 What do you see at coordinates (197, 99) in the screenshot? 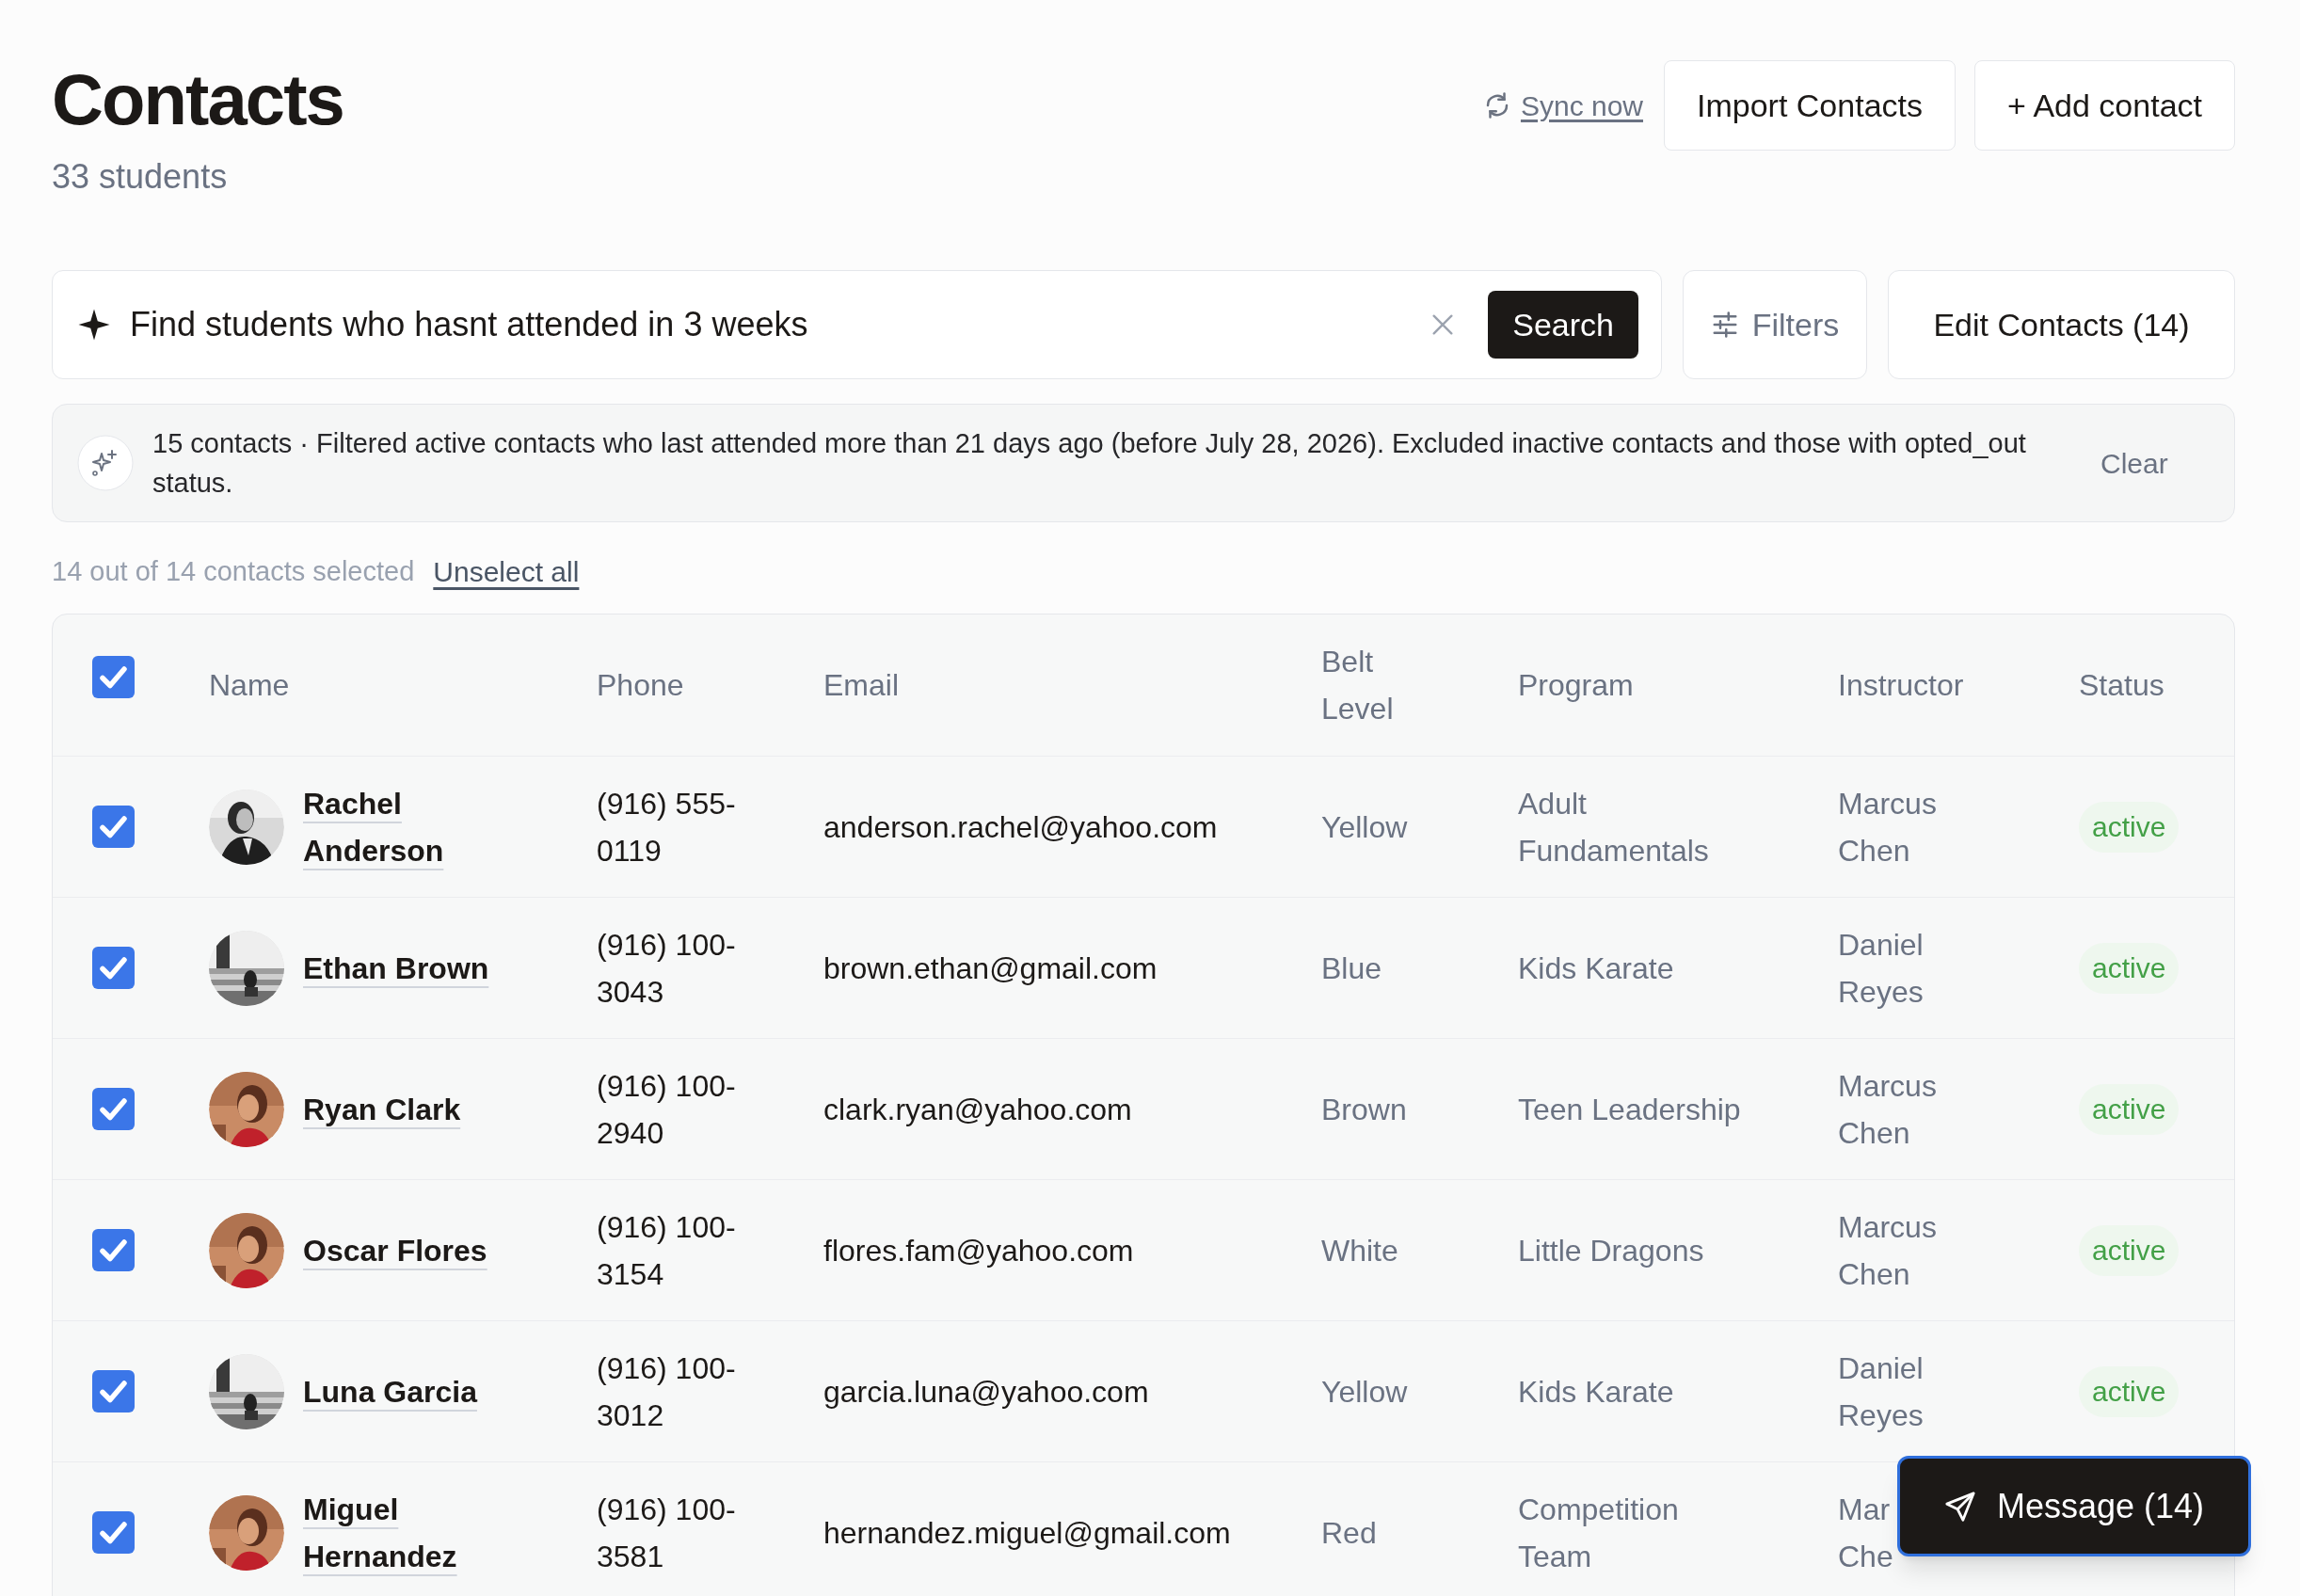
I see `page-title: Contacts` at bounding box center [197, 99].